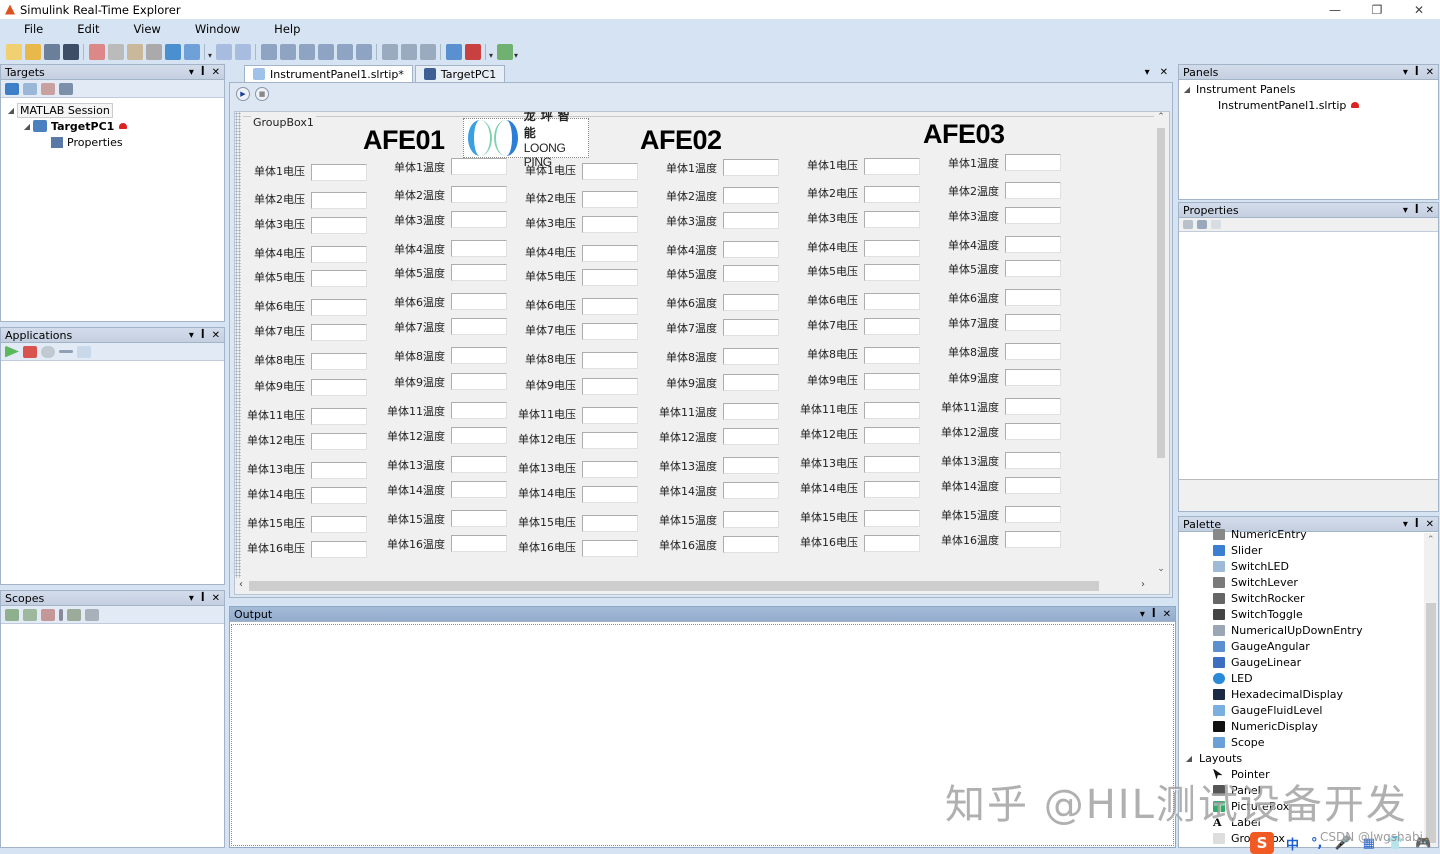 Image resolution: width=1440 pixels, height=854 pixels. Describe the element at coordinates (1262, 843) in the screenshot. I see `sogou-ime-icon: S` at that location.